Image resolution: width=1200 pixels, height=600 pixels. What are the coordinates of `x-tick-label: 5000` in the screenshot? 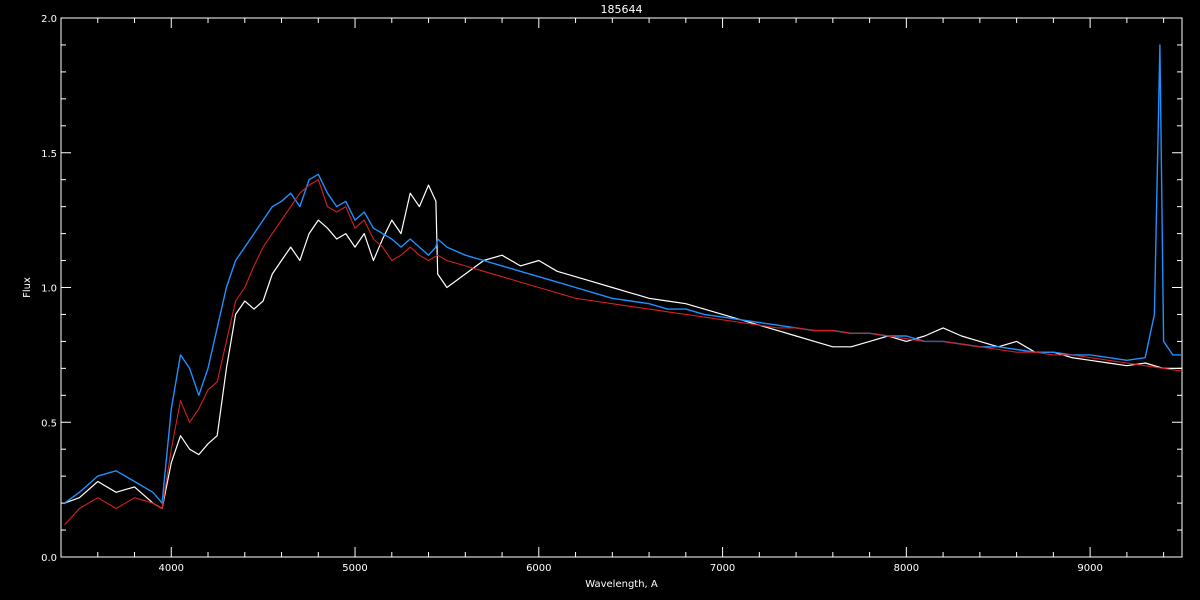 It's located at (354, 568).